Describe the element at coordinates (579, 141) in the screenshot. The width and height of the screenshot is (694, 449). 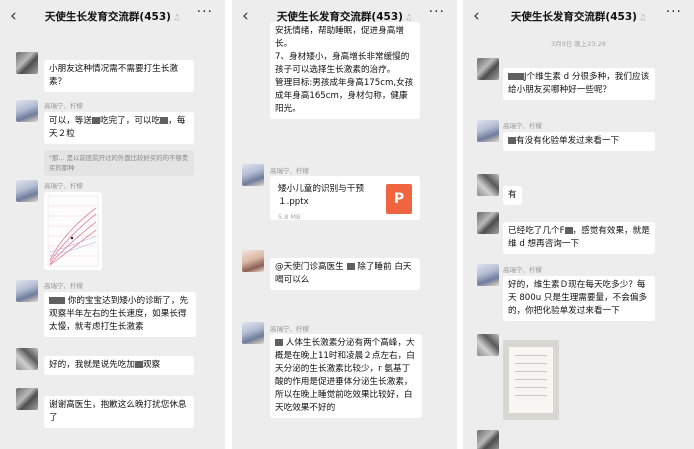
I see `message-bubble: 有没有化验单发过来看一下` at that location.